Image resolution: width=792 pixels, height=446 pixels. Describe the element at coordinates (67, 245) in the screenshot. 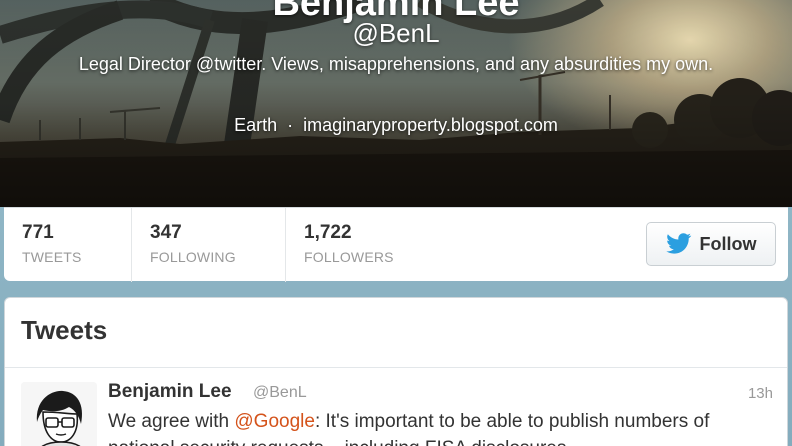

I see `stat-tweets: 771 TWEETS` at that location.